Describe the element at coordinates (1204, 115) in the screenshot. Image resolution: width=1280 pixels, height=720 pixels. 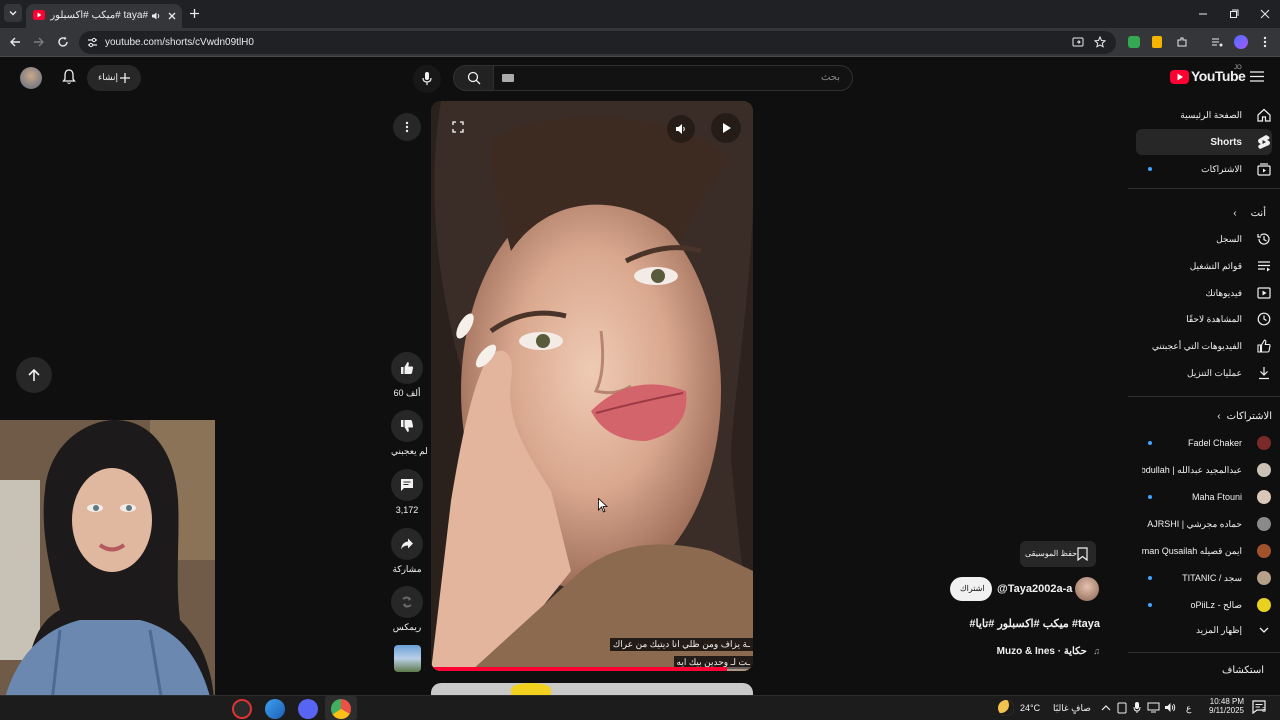
I see `sidebar-item-home: الصفحة الرئيسية` at that location.